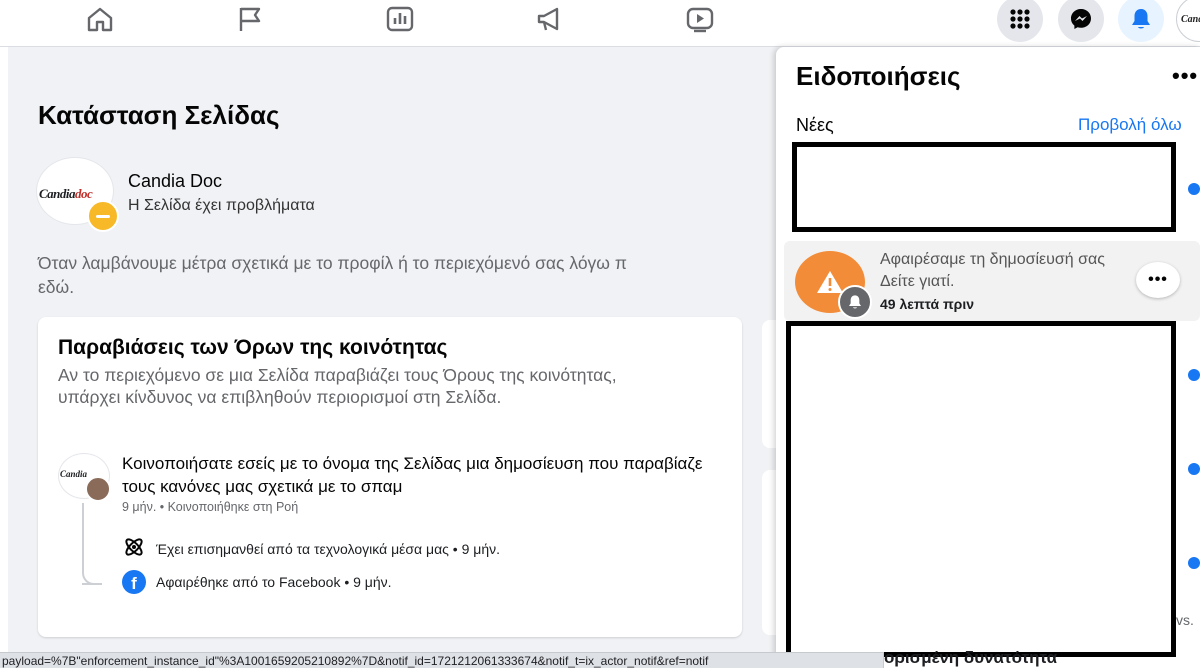 The width and height of the screenshot is (1200, 668). Describe the element at coordinates (159, 115) in the screenshot. I see `page-title: Κατάσταση Σελίδας` at that location.